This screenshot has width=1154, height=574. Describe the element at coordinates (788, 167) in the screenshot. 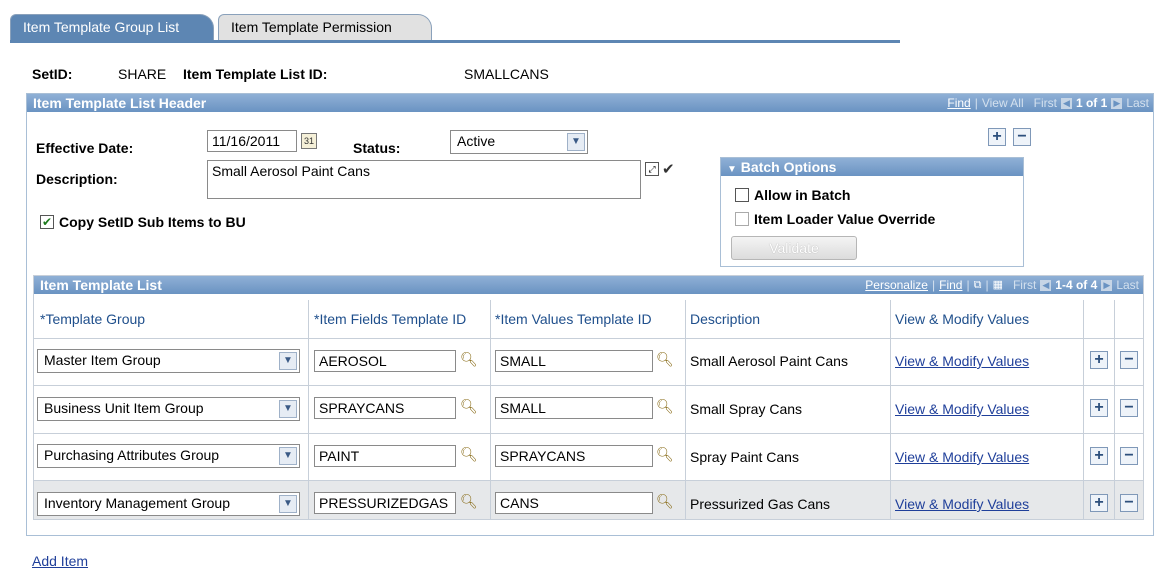

I see `batch-options-title: Batch Options` at that location.